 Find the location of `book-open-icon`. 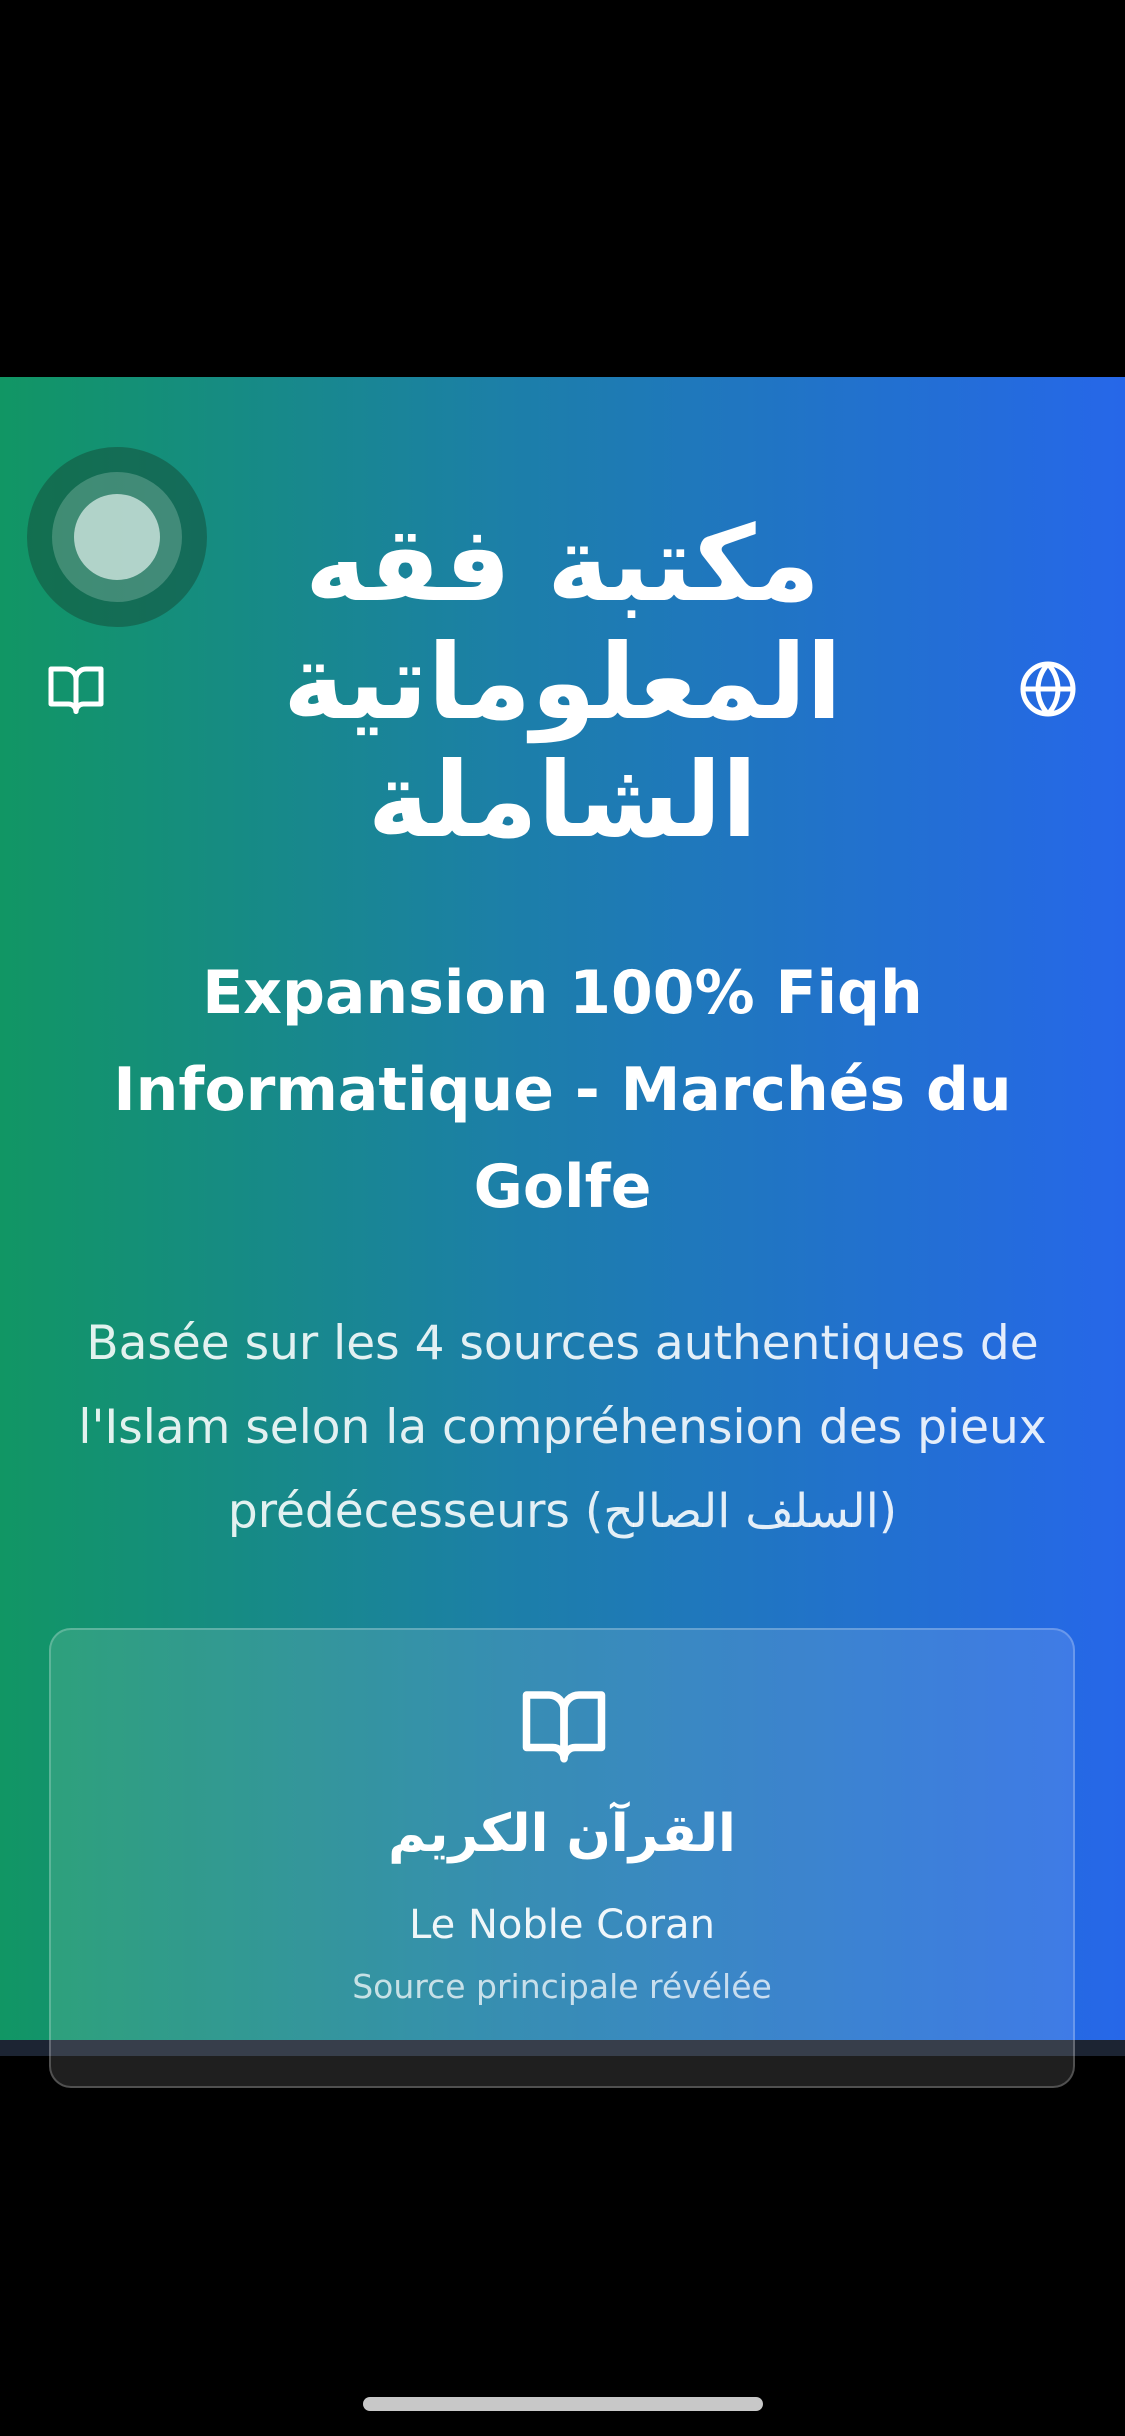

book-open-icon is located at coordinates (564, 1725).